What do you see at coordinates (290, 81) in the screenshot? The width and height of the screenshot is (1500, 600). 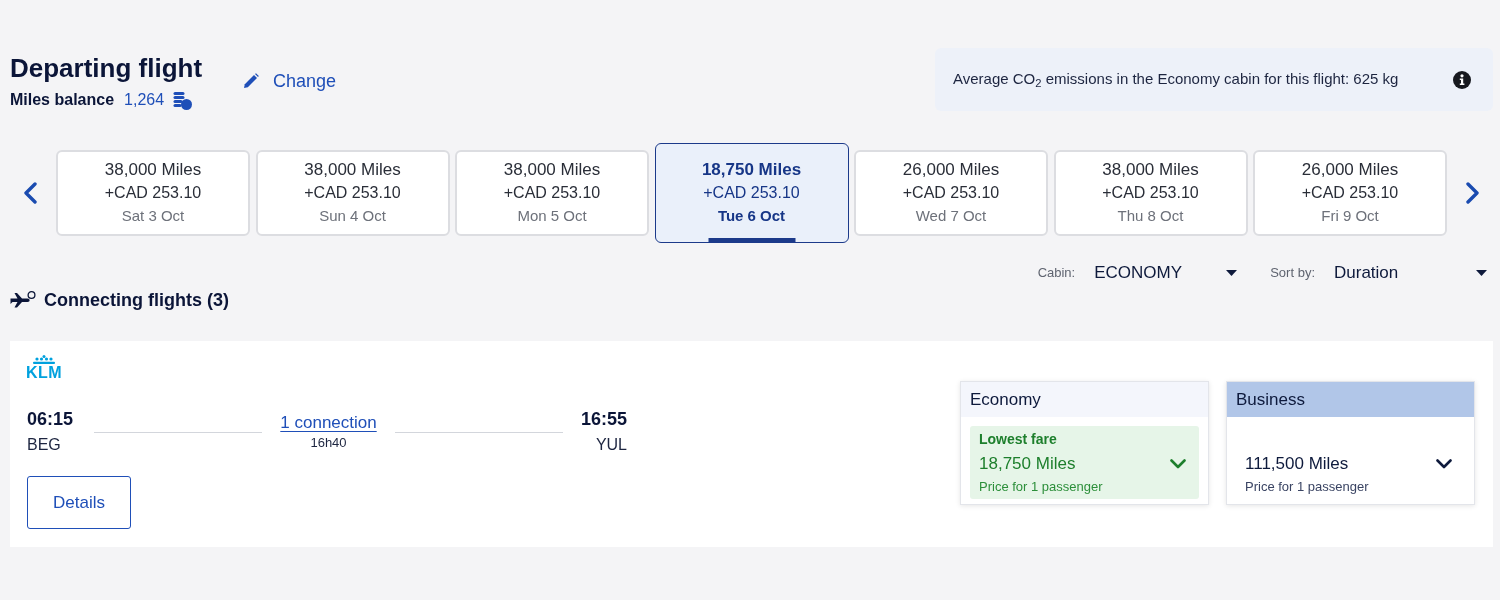 I see `change-link: Change` at bounding box center [290, 81].